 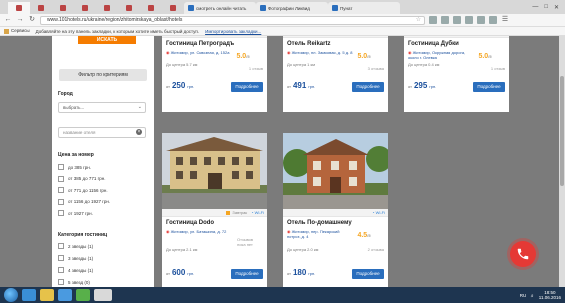 I want to click on forward-icon: →, so click(x=20, y=20).